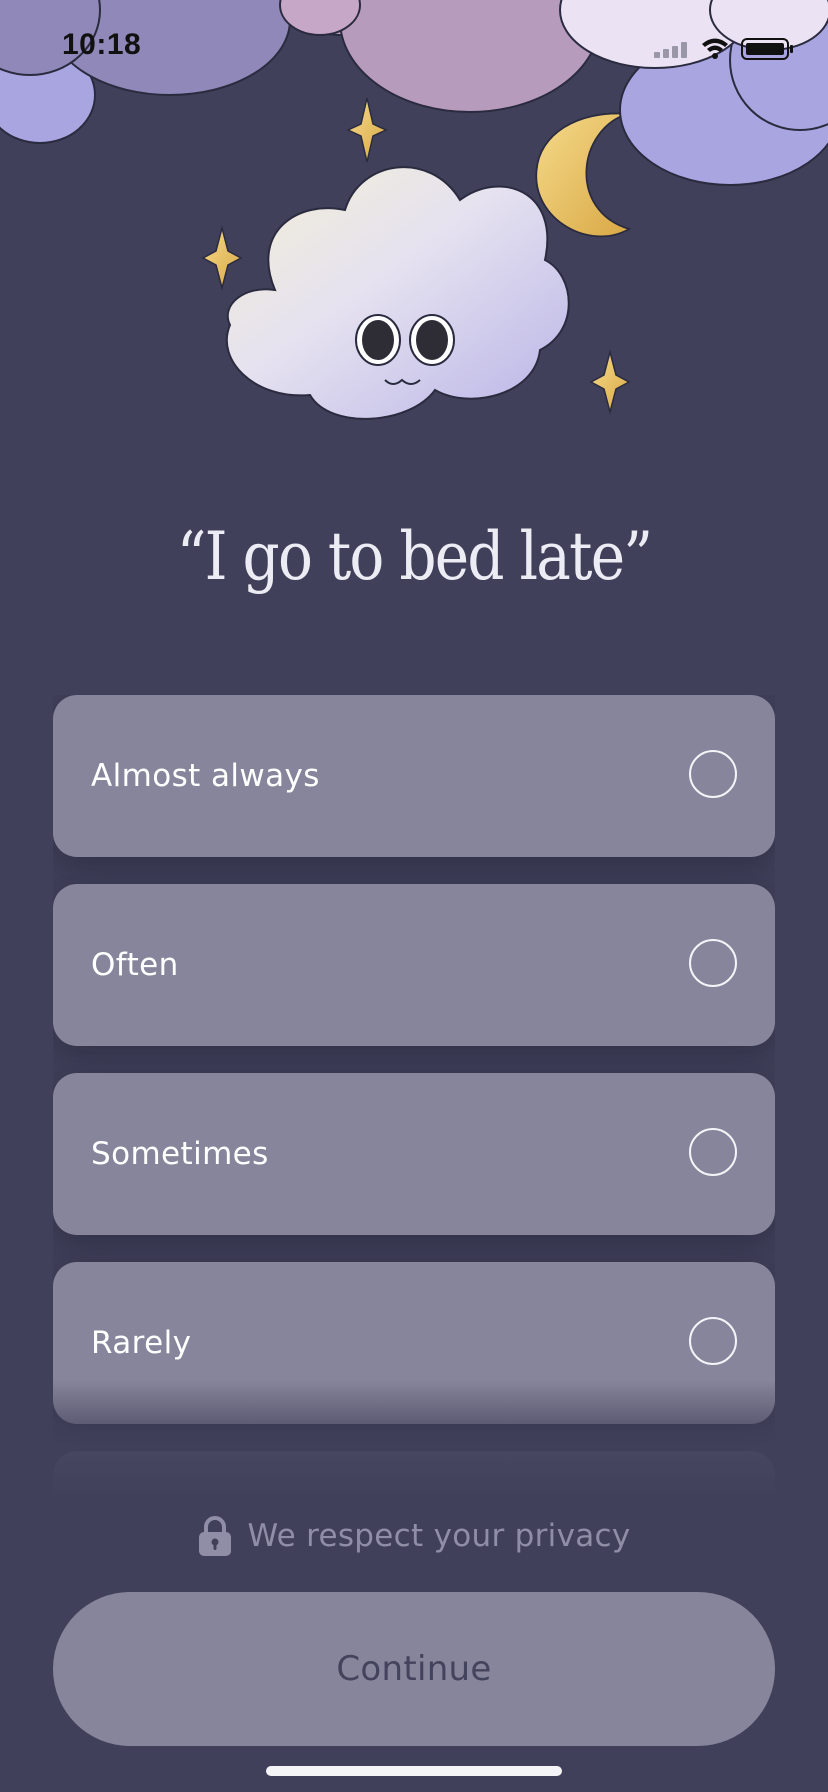 The image size is (828, 1792). Describe the element at coordinates (215, 1536) in the screenshot. I see `lock-icon` at that location.